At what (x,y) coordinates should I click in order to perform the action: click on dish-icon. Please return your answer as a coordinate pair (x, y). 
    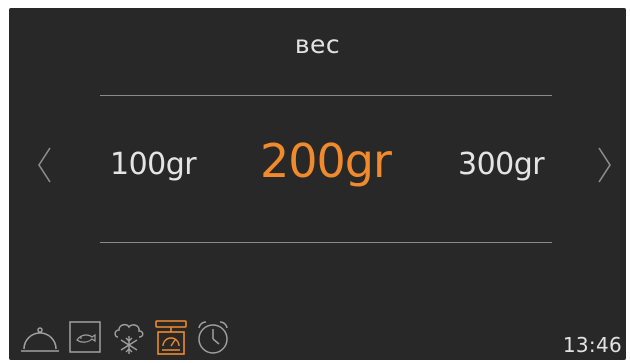
    Looking at the image, I should click on (40, 338).